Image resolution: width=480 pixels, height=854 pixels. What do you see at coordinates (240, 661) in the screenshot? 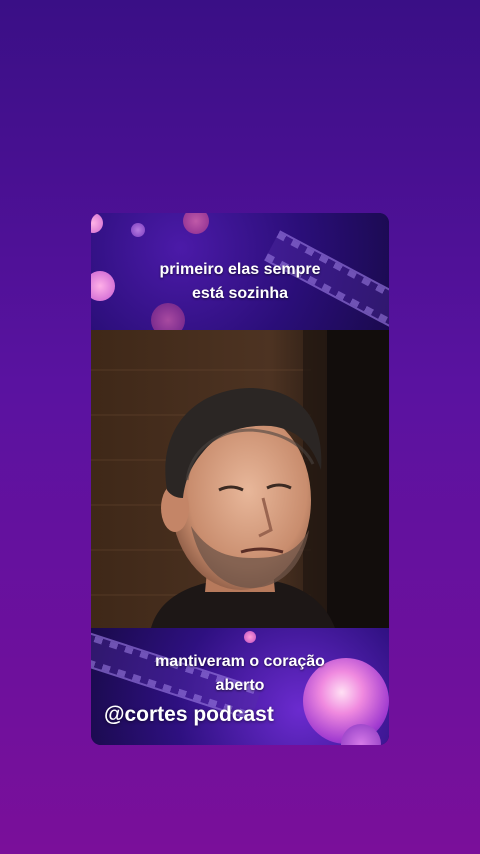
I see `caption-bottom-line-1: mantiveram o coração` at bounding box center [240, 661].